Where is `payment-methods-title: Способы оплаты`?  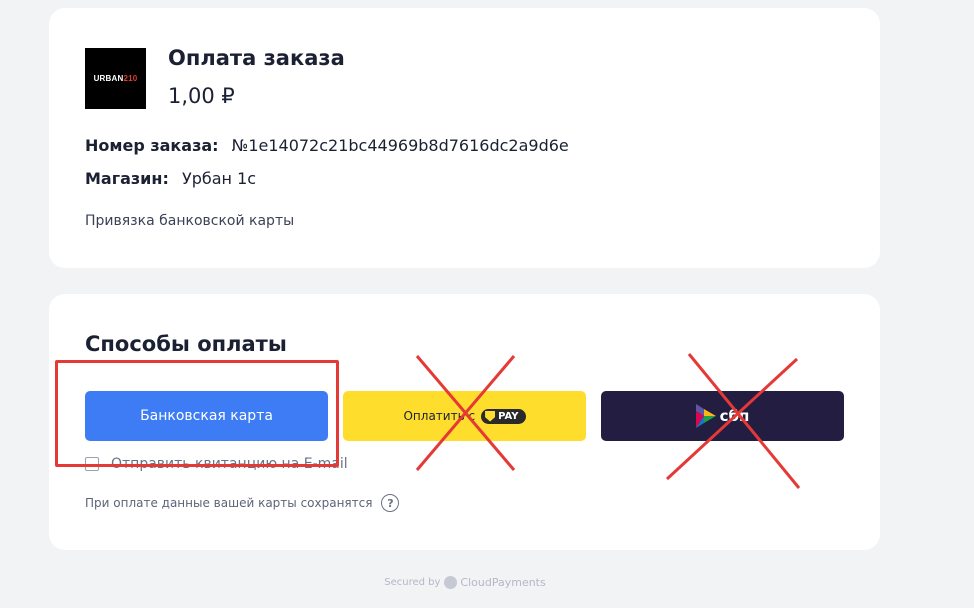
payment-methods-title: Способы оплаты is located at coordinates (186, 344).